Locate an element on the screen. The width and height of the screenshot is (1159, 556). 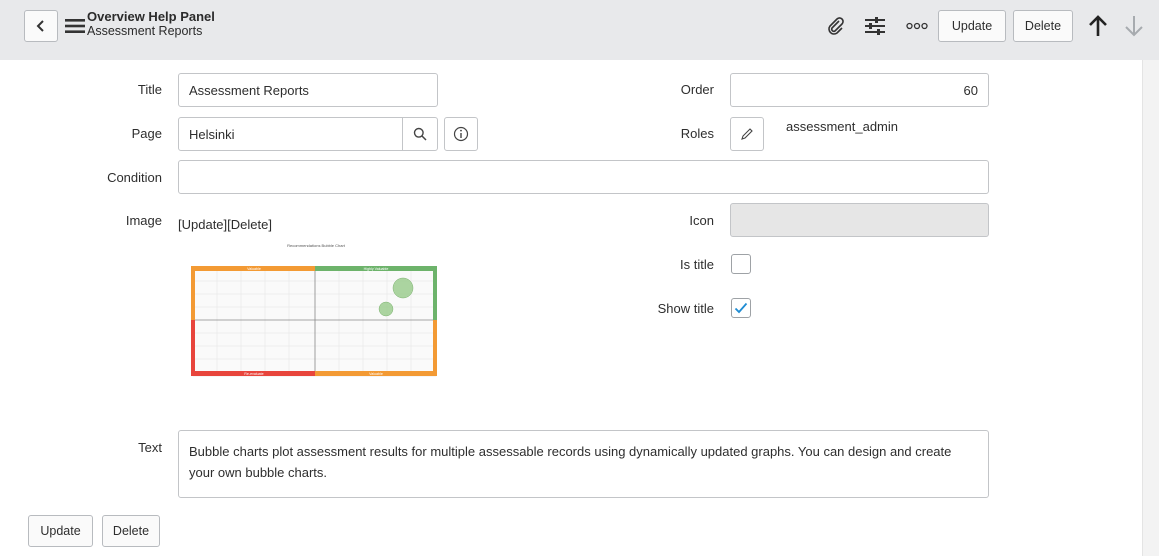
order-field: 60 is located at coordinates (859, 90).